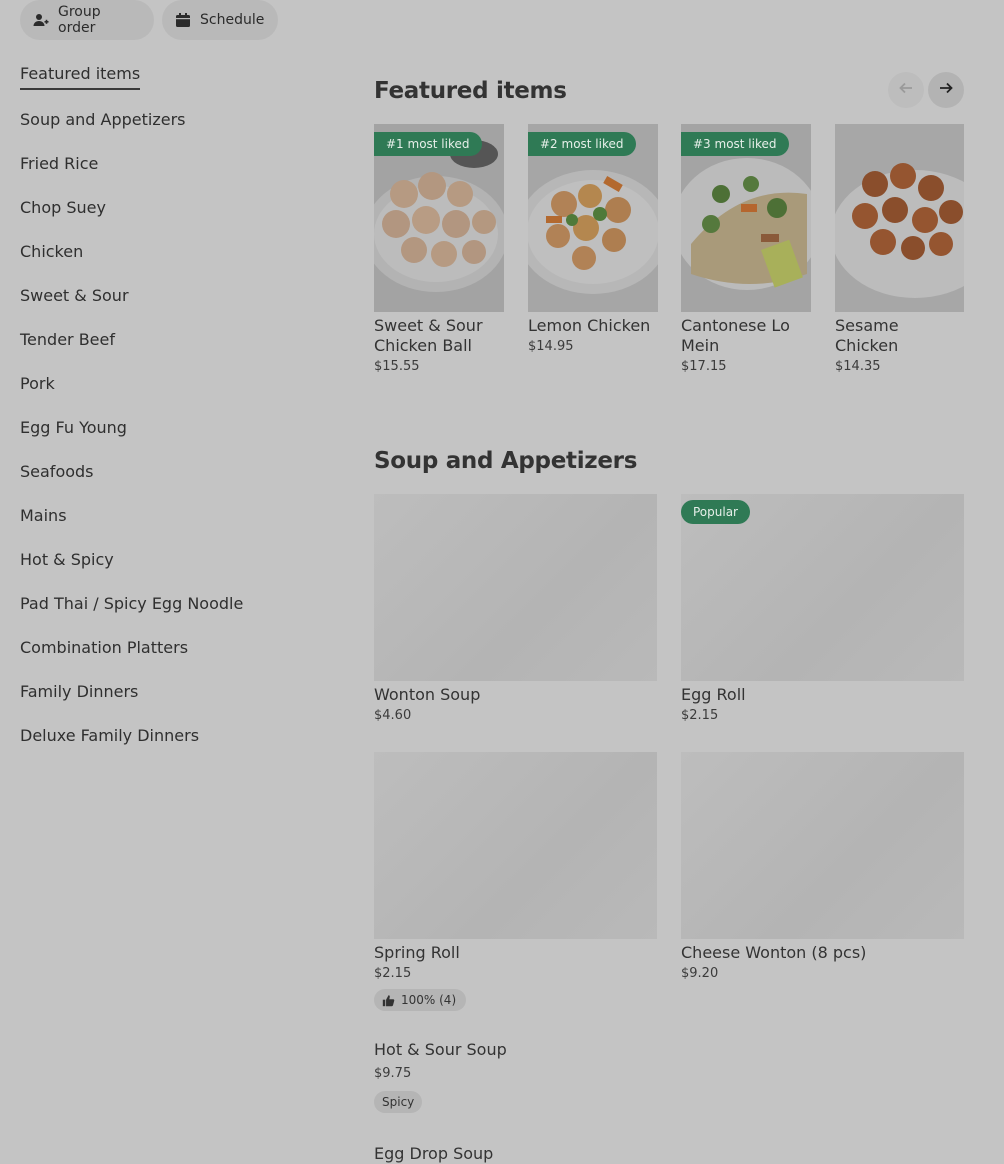 Image resolution: width=1004 pixels, height=1164 pixels. I want to click on item-price: $14.35, so click(858, 366).